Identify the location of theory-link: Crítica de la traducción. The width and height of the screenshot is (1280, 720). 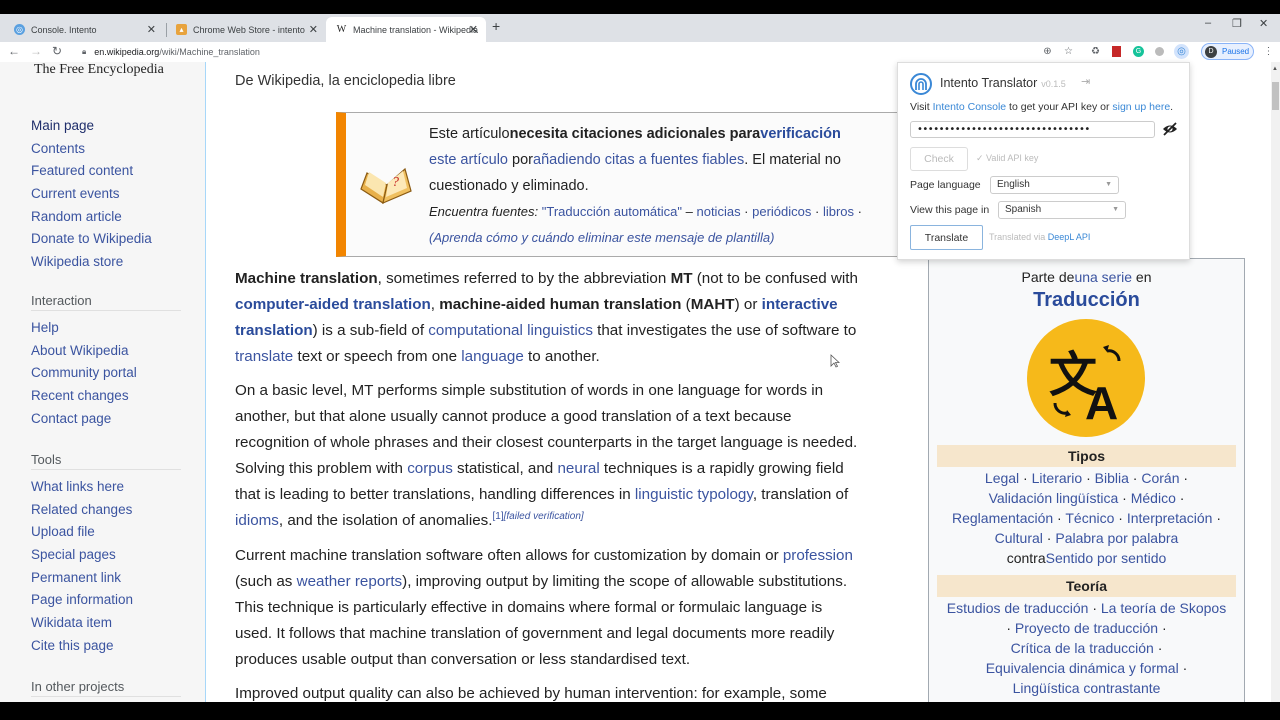
(1082, 648).